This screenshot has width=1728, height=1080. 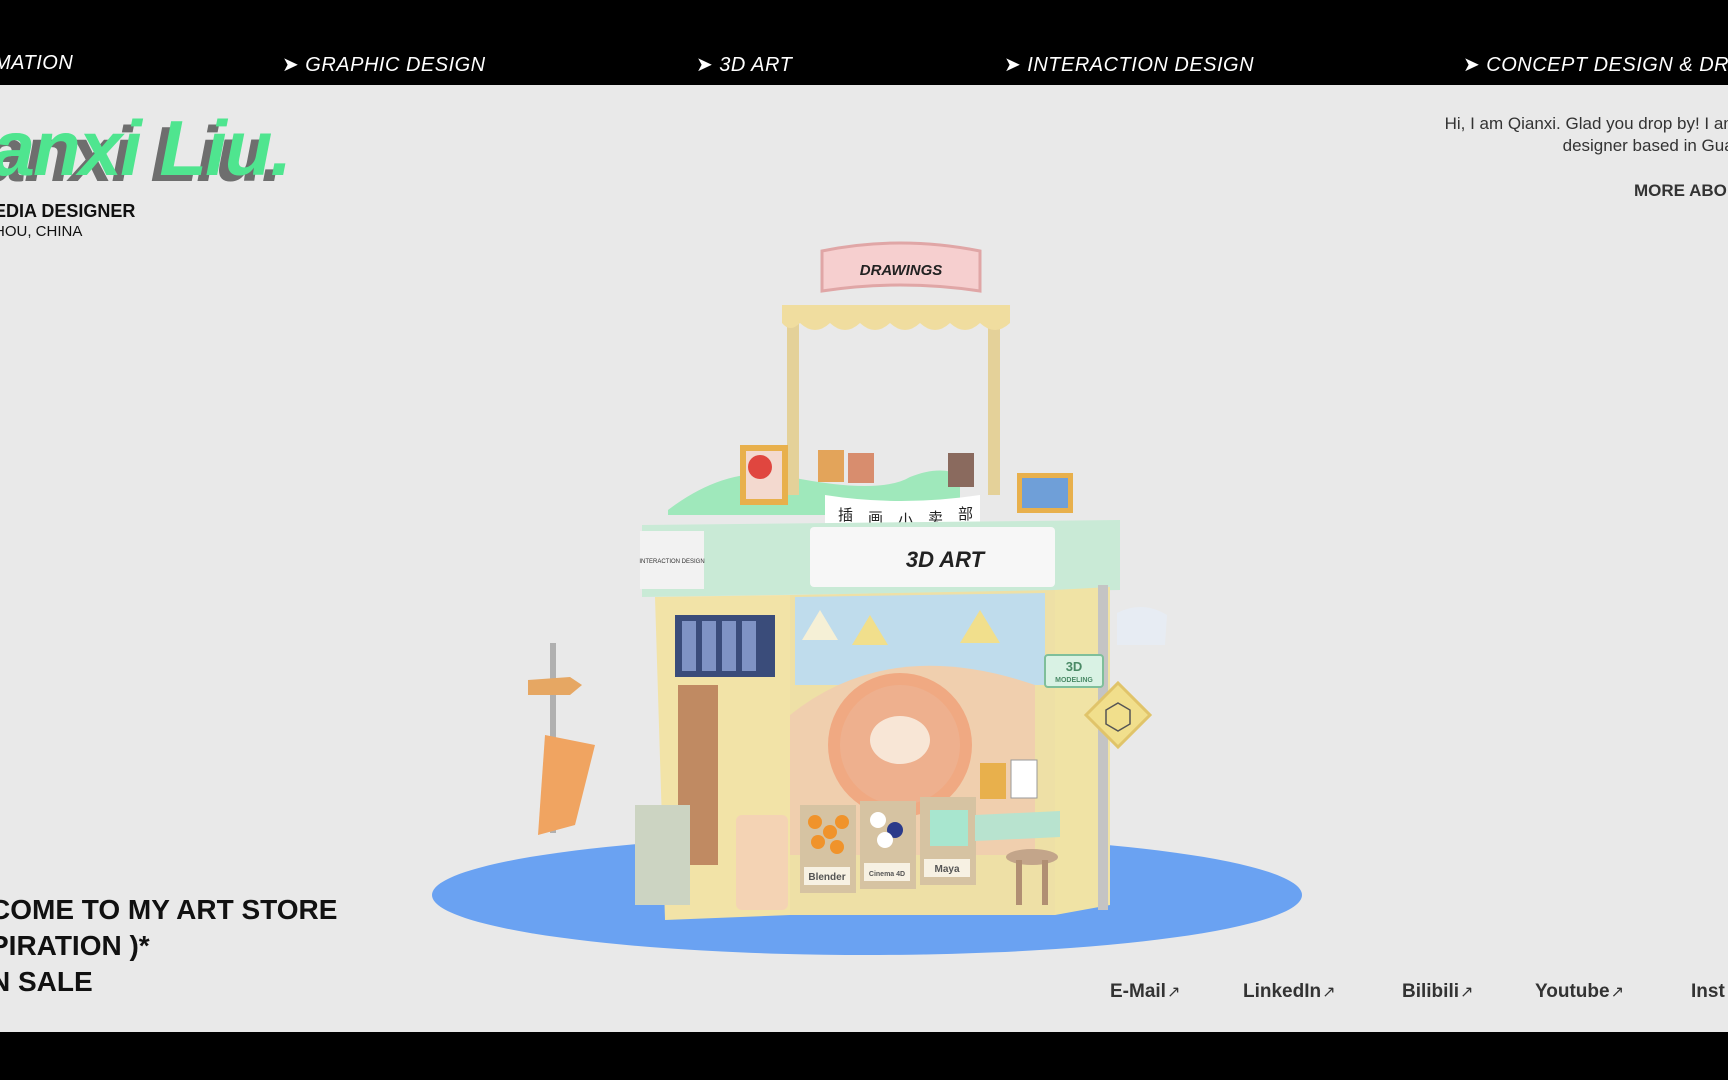 What do you see at coordinates (46, 981) in the screenshot?
I see `welcome-line: N SALE` at bounding box center [46, 981].